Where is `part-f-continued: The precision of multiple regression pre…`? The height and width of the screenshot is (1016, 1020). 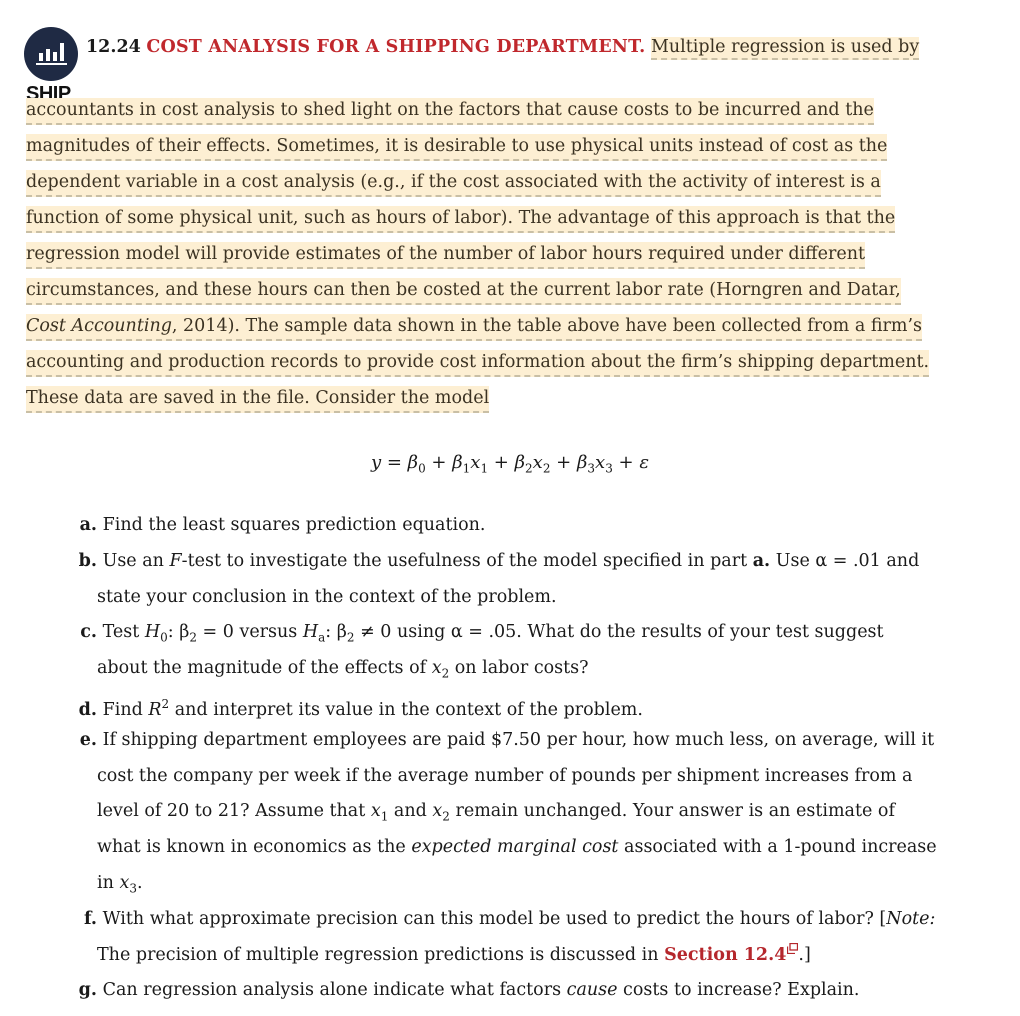
part-f-continued: The precision of multiple regression pre… is located at coordinates (524, 958).